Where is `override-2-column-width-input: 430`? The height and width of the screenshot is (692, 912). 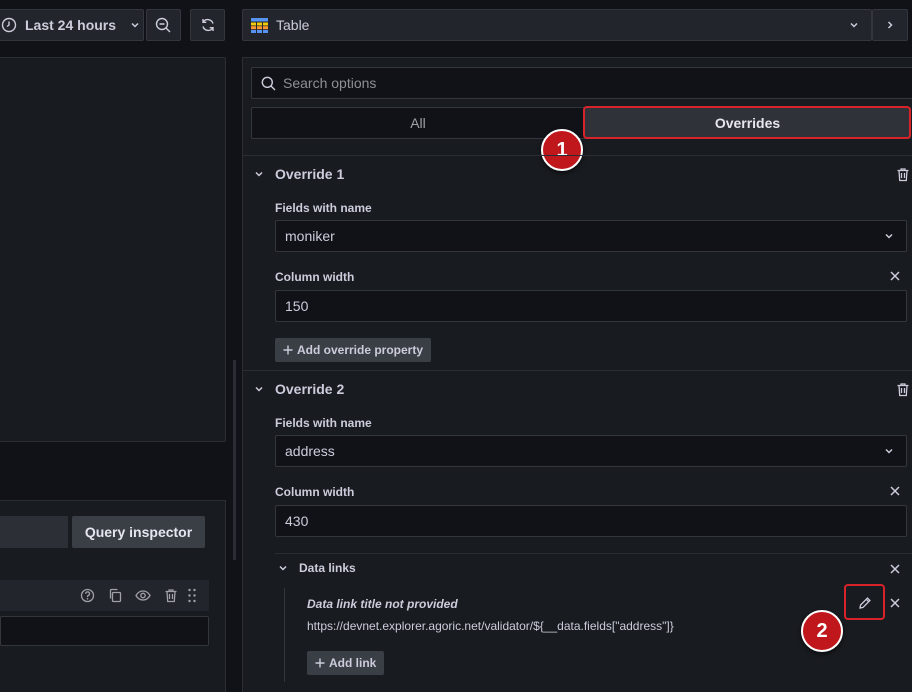 override-2-column-width-input: 430 is located at coordinates (591, 521).